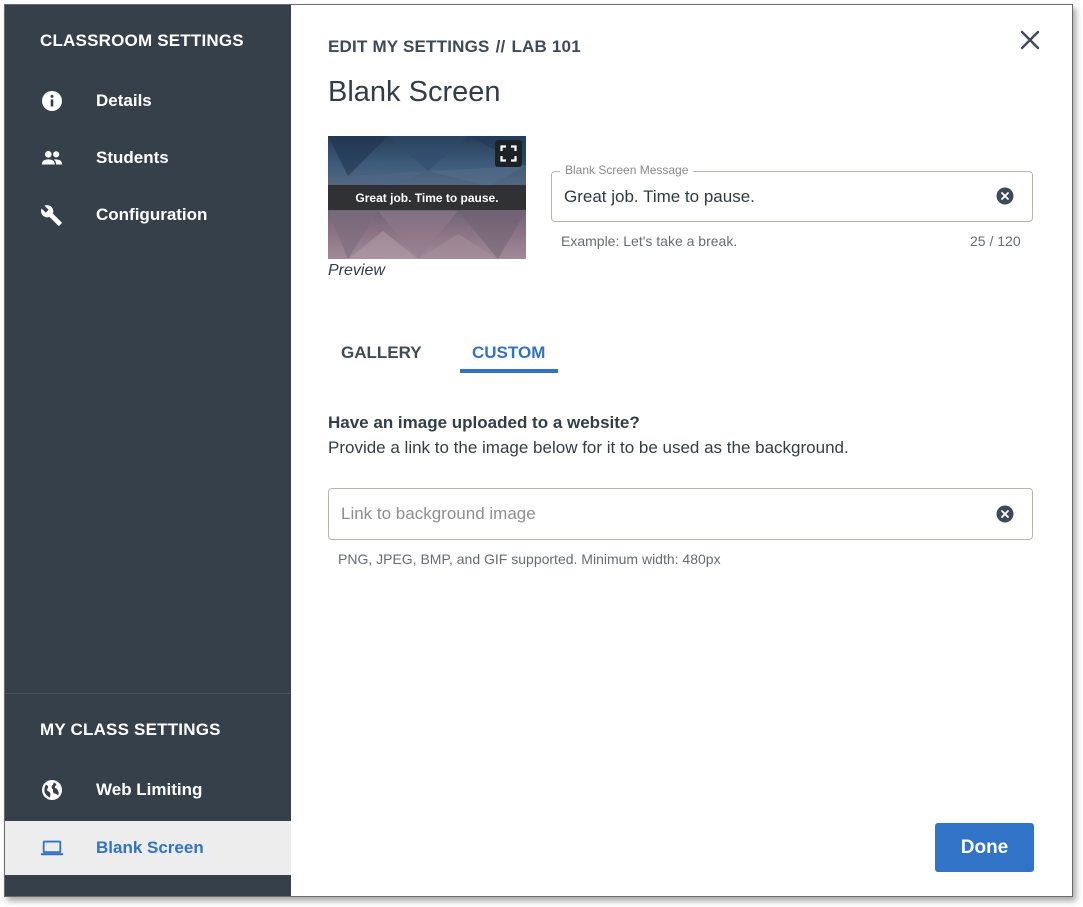 The image size is (1083, 907). I want to click on sidebar-item-label: Students, so click(132, 157).